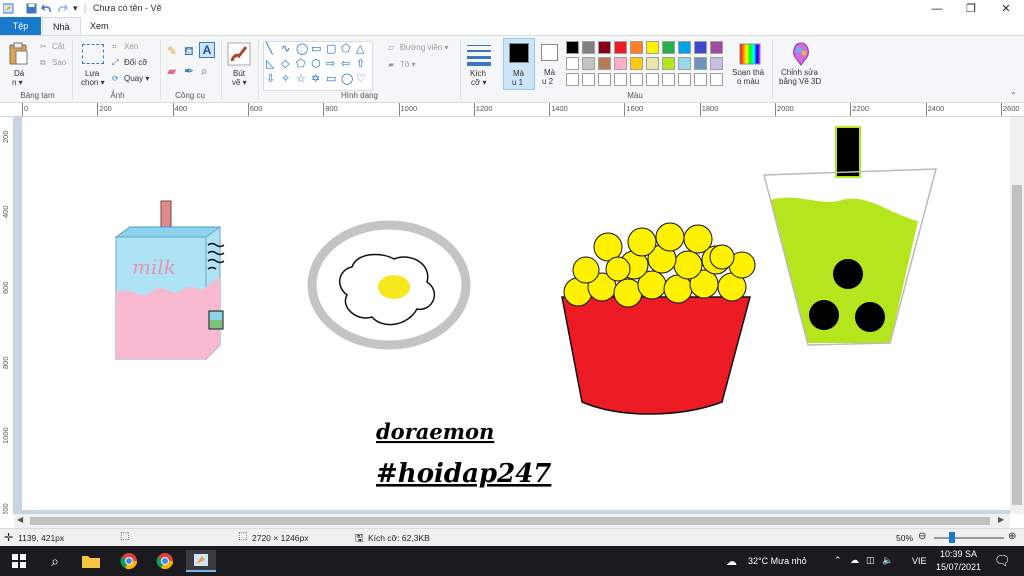 This screenshot has height=576, width=1024. Describe the element at coordinates (75, 8) in the screenshot. I see `qat-customize-icon: ▾` at that location.